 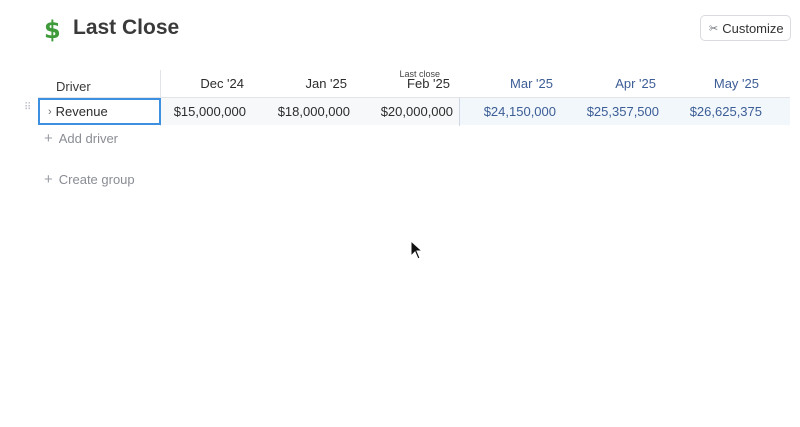 I want to click on value-cell-dec: $15,000,000, so click(x=203, y=111).